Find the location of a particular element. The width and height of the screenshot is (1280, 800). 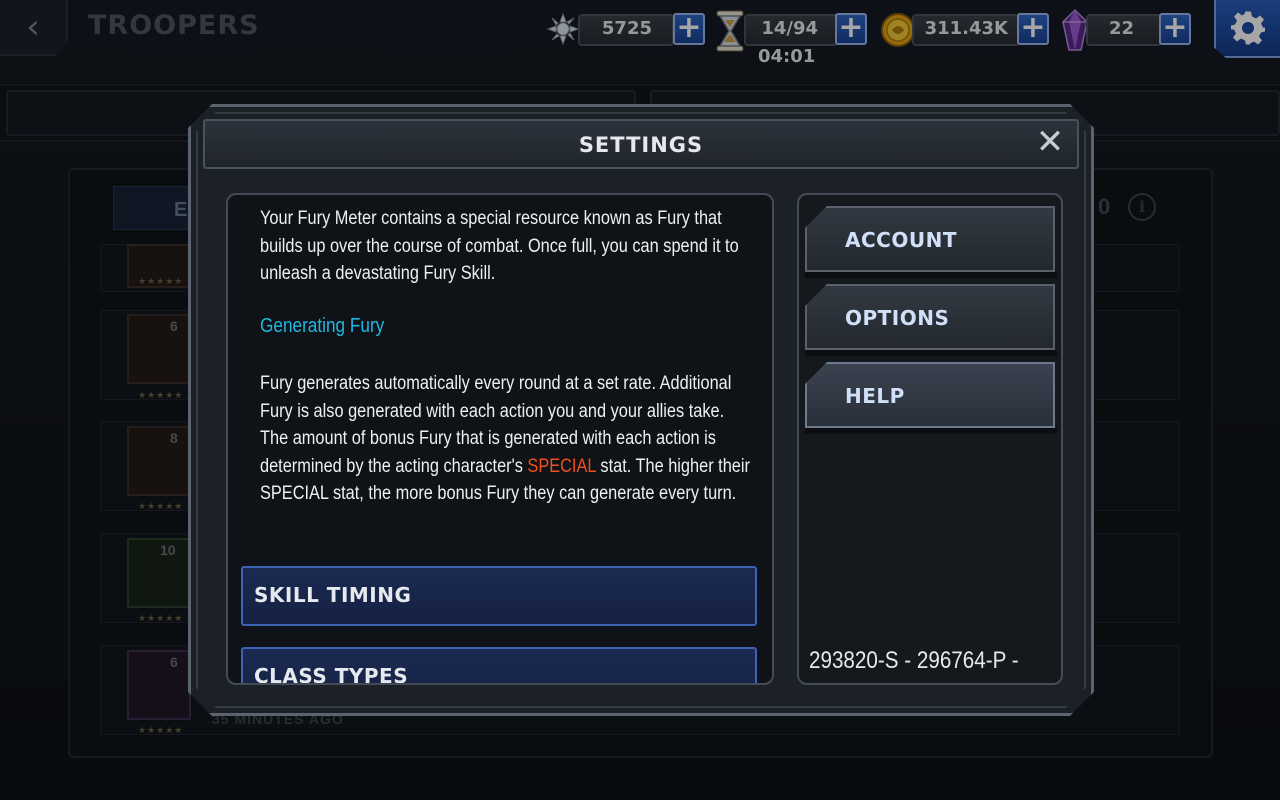

section-label: CLASS TYPES is located at coordinates (331, 673).